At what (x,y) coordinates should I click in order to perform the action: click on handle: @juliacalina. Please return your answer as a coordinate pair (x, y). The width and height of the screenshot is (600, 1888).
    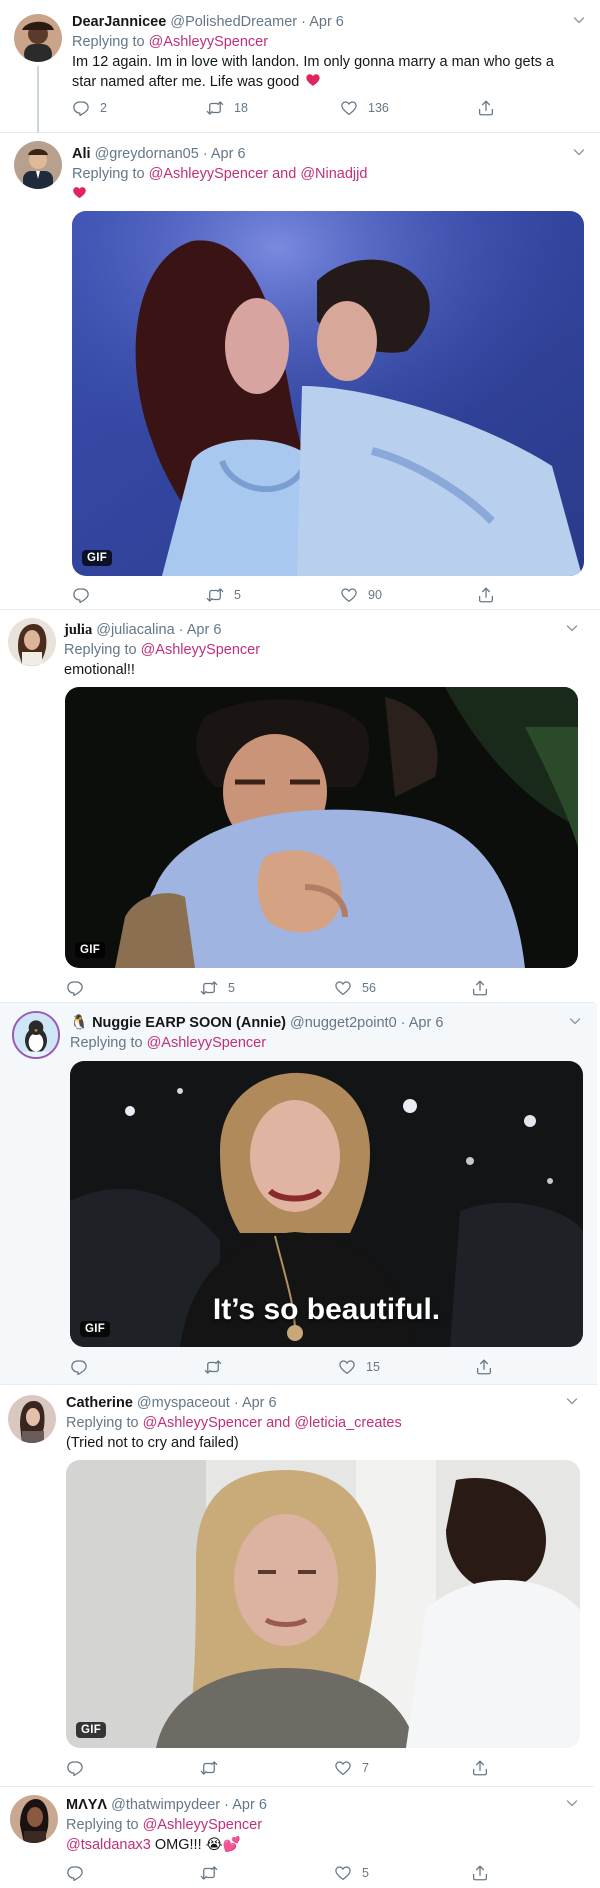
    Looking at the image, I should click on (135, 630).